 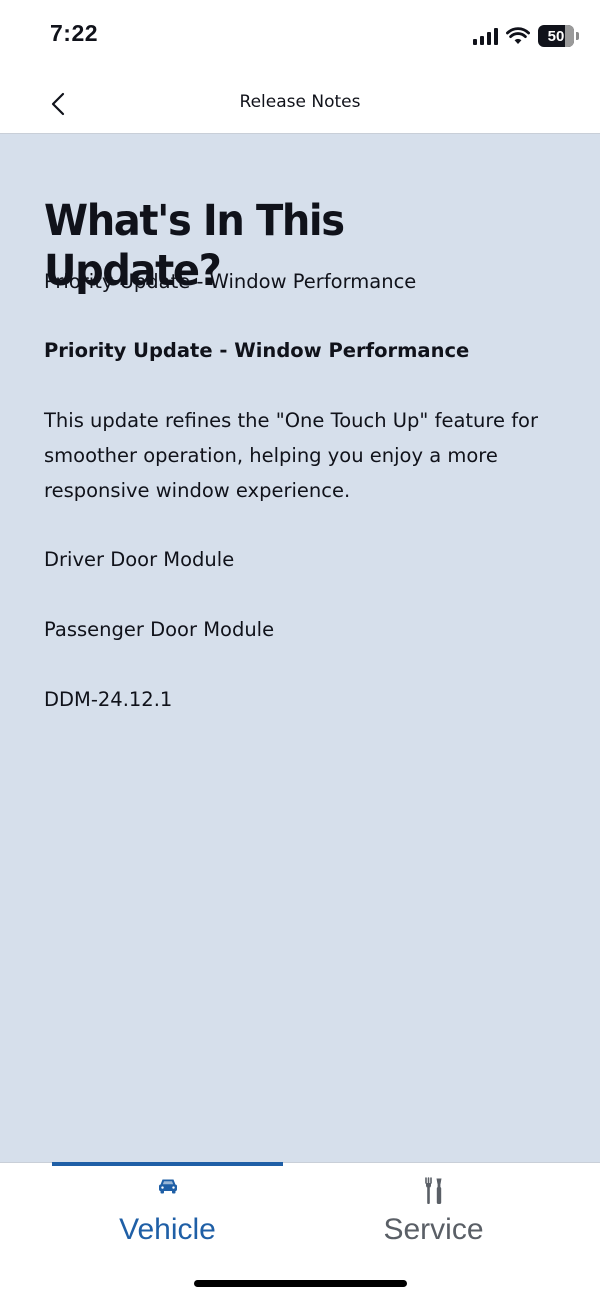 What do you see at coordinates (485, 36) in the screenshot?
I see `cellular-signal-icon` at bounding box center [485, 36].